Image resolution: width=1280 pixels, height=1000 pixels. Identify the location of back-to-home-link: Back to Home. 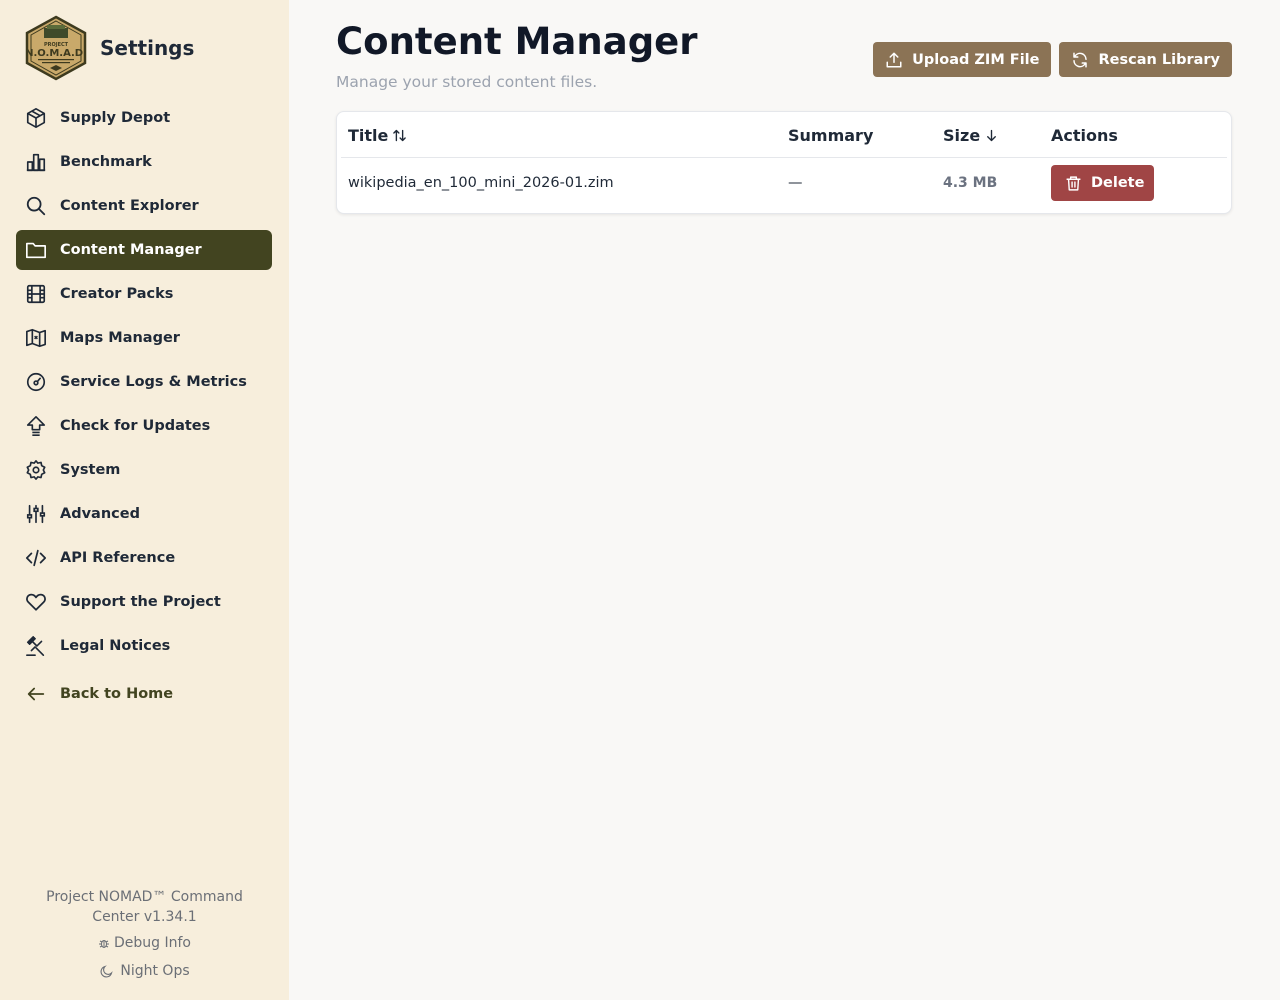
(144, 694).